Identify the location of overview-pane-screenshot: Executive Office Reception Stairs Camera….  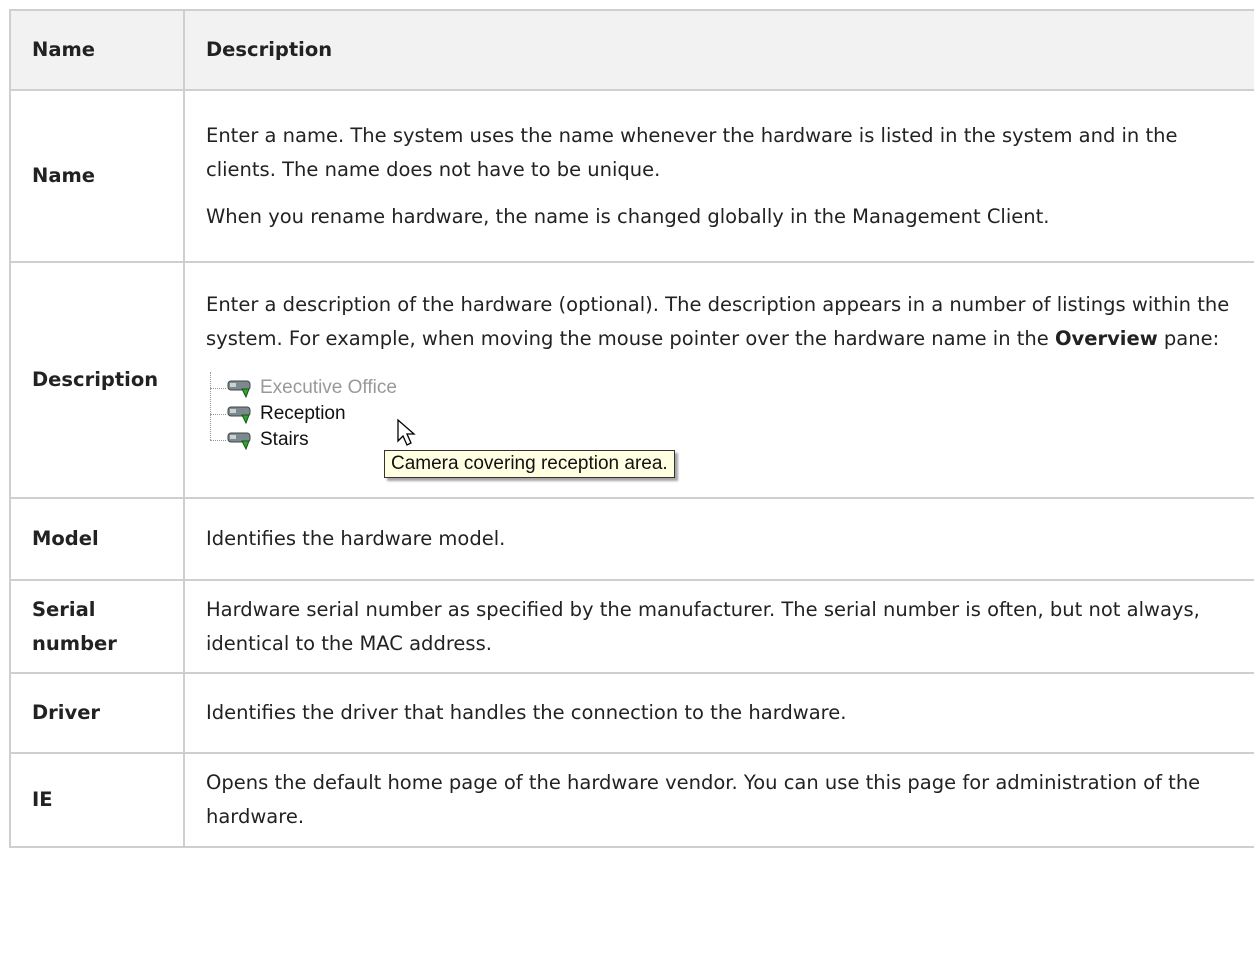
(476, 425).